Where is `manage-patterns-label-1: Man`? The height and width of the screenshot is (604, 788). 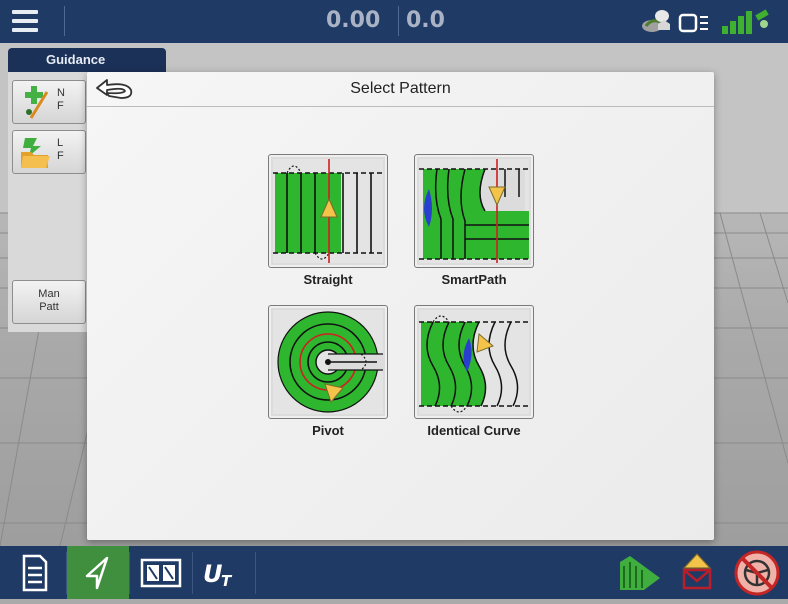
manage-patterns-label-1: Man is located at coordinates (49, 294).